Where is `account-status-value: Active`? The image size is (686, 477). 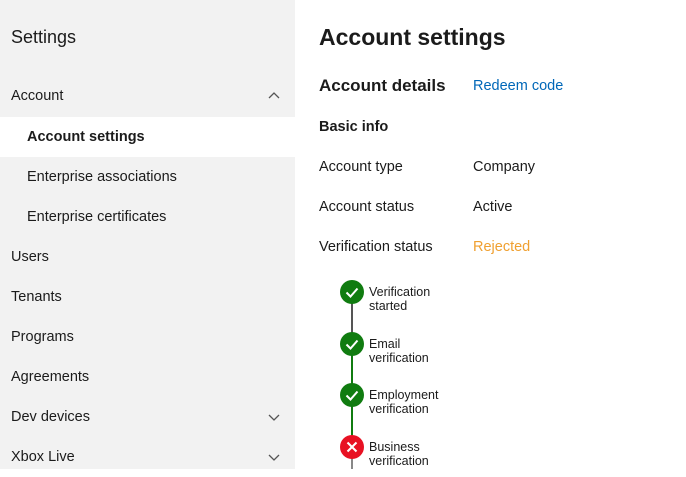
account-status-value: Active is located at coordinates (493, 207).